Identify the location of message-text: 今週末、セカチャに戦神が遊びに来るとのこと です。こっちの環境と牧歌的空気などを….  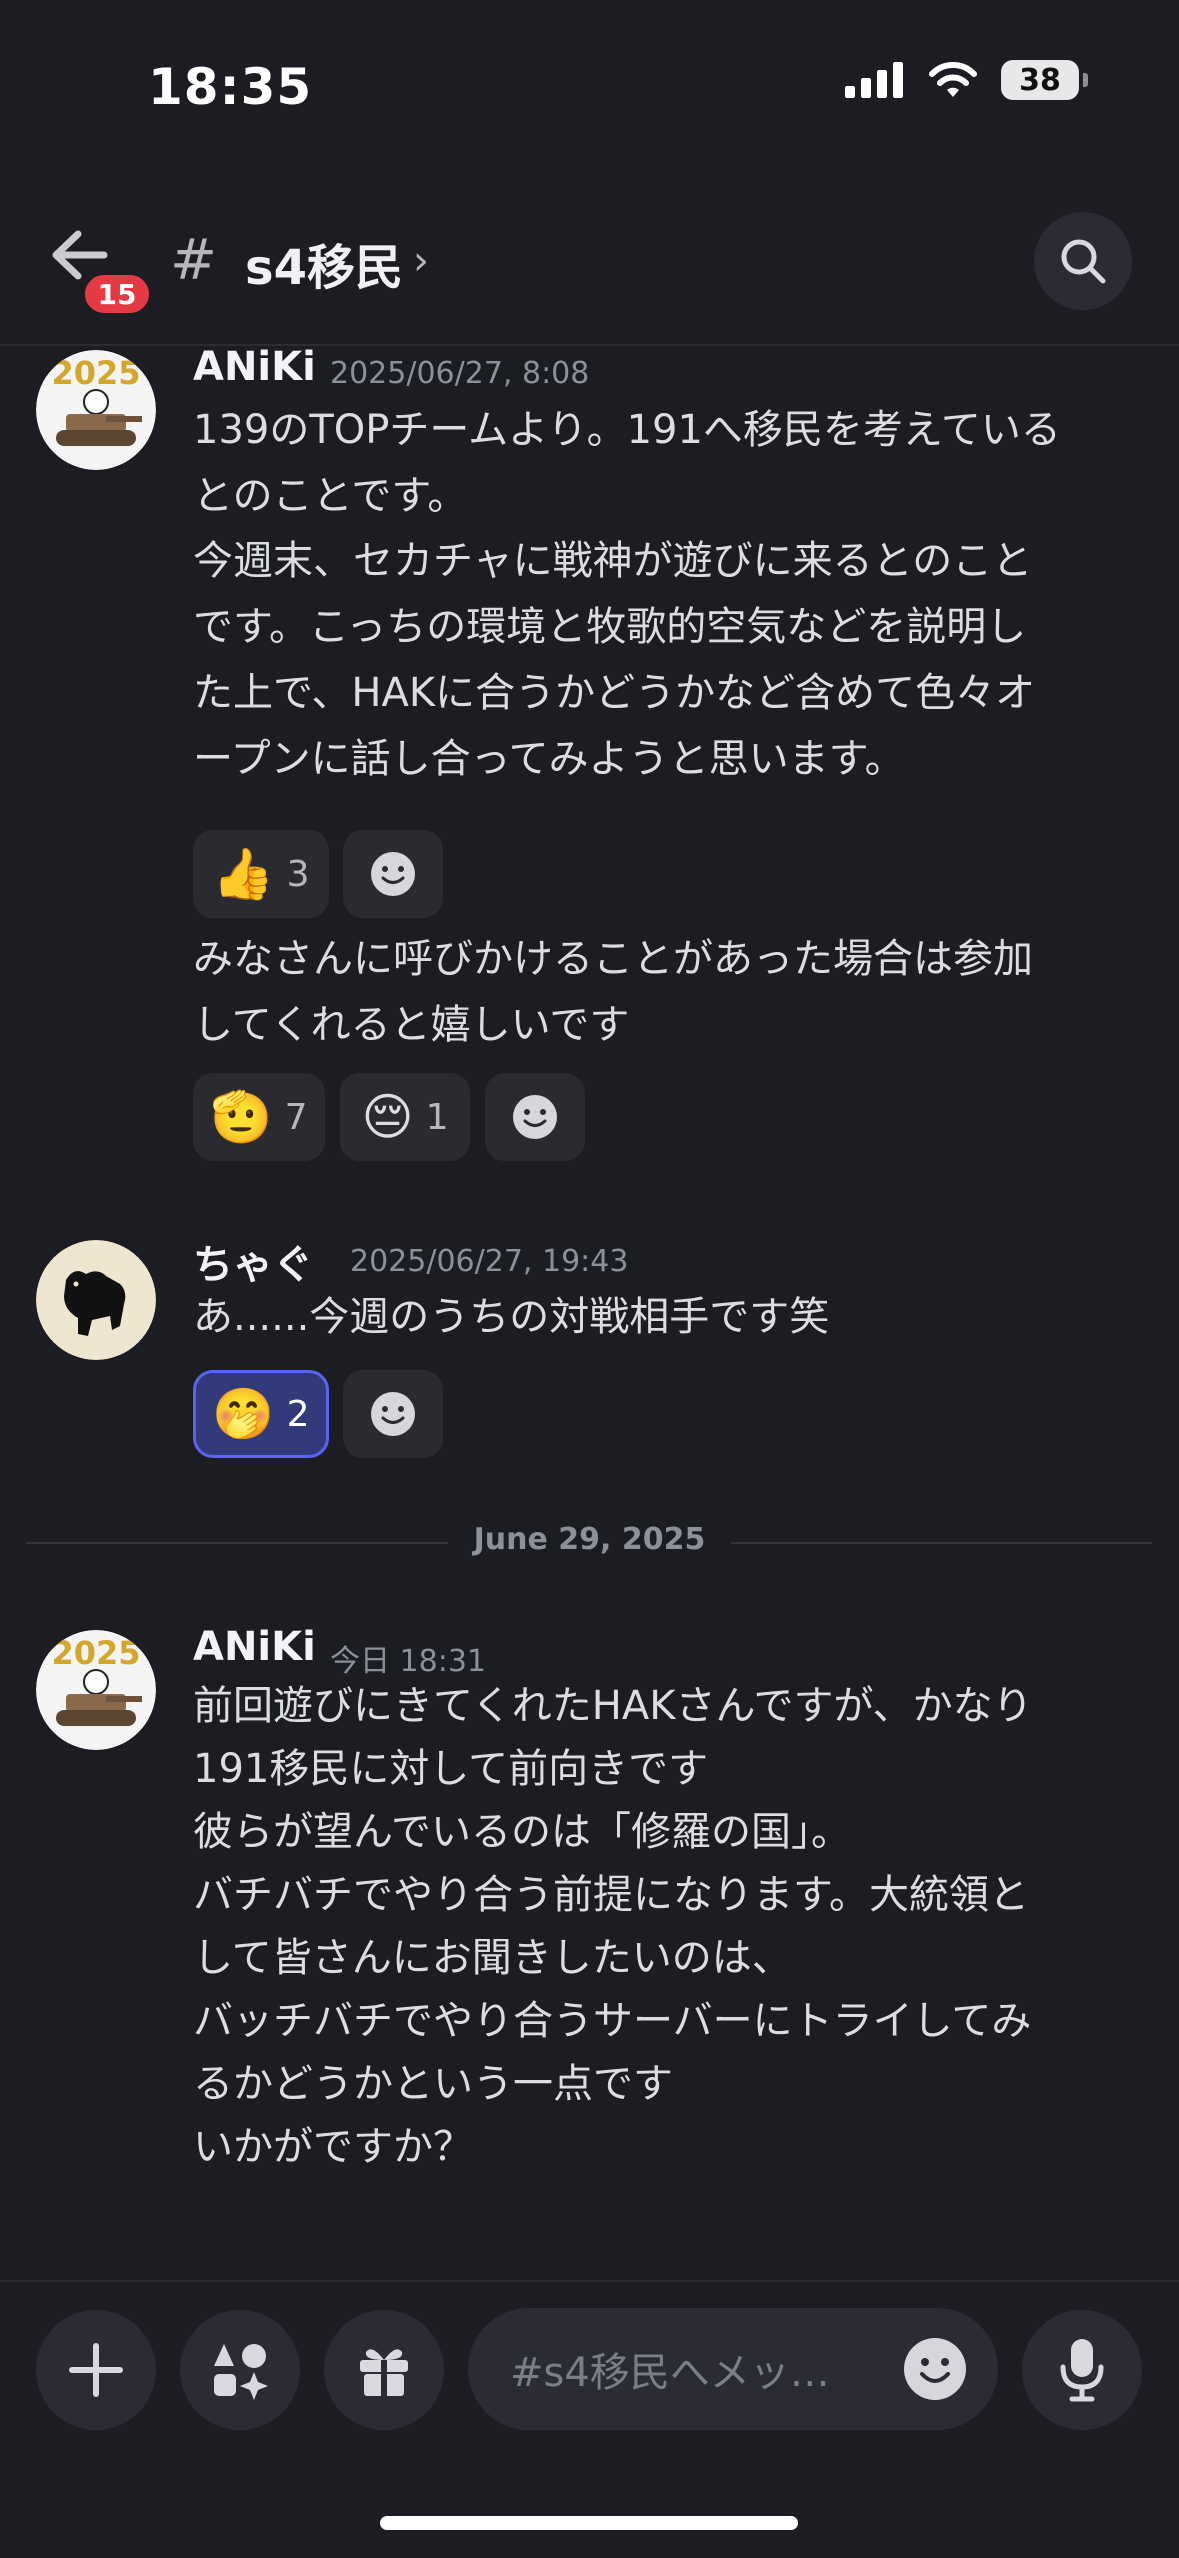
(614, 660).